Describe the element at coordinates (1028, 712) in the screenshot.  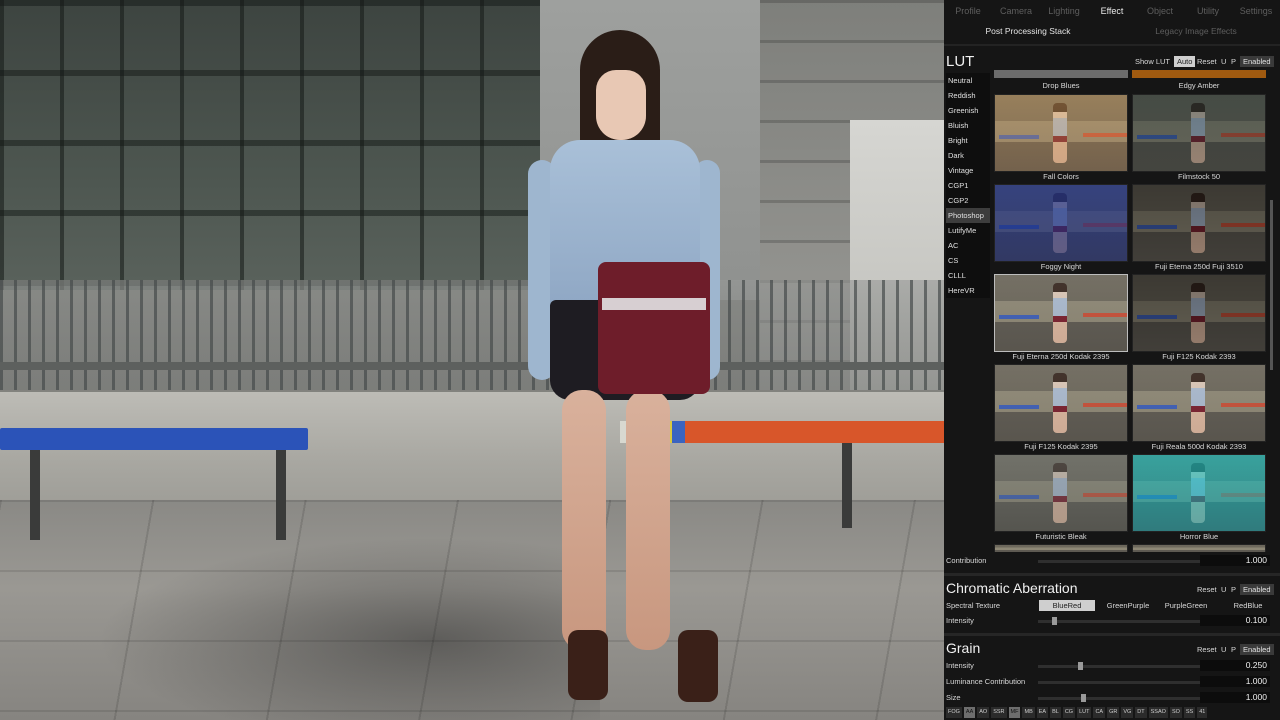
I see `effect-toggle-mb: MB` at that location.